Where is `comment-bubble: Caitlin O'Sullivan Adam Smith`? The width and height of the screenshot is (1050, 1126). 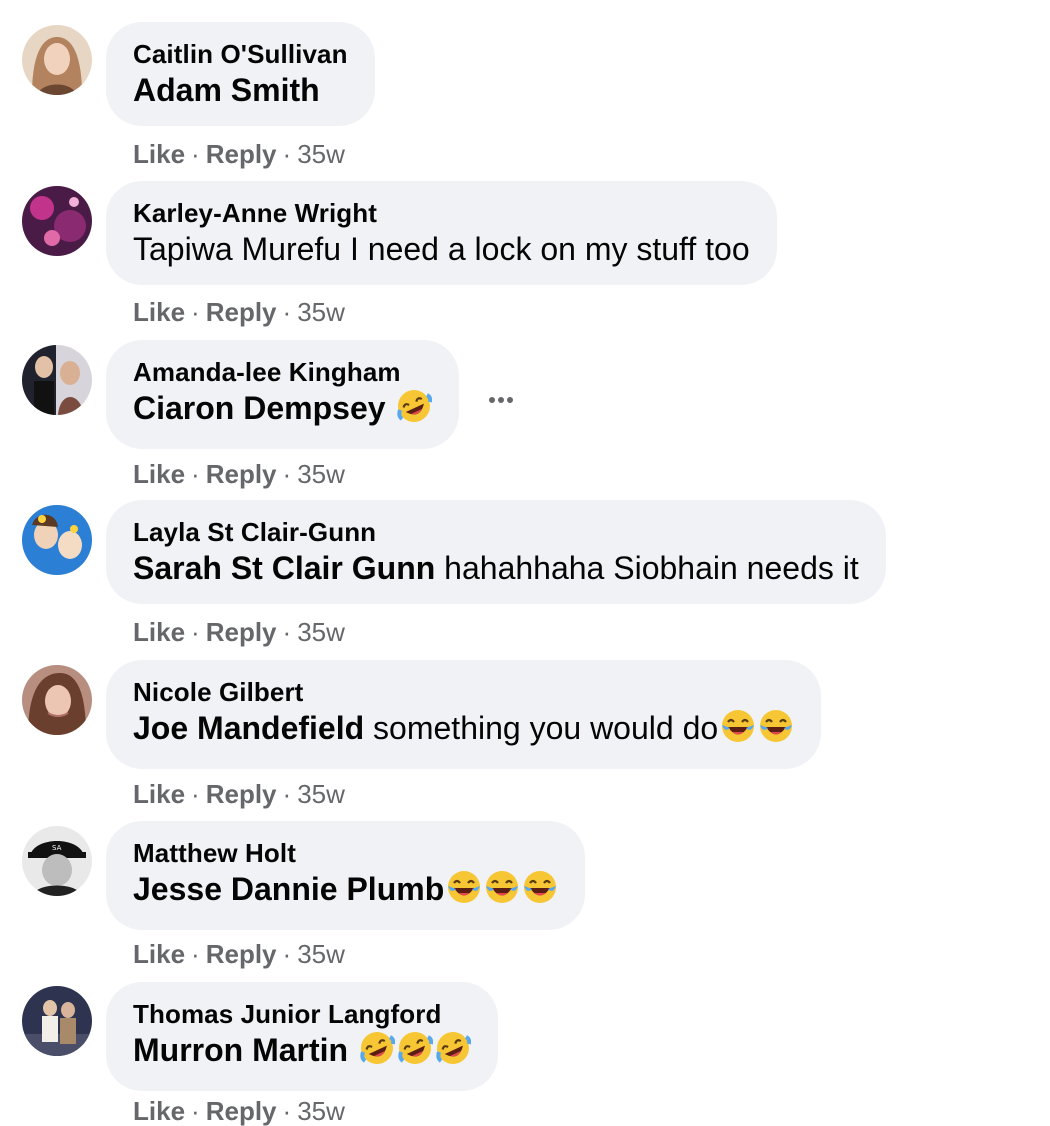
comment-bubble: Caitlin O'Sullivan Adam Smith is located at coordinates (240, 74).